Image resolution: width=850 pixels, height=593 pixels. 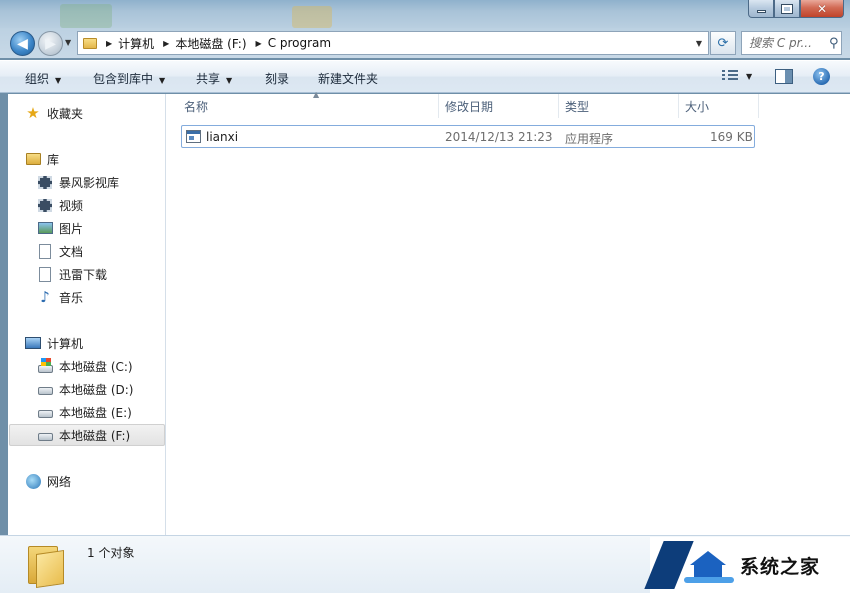 What do you see at coordinates (761, 9) in the screenshot?
I see `minimize-button` at bounding box center [761, 9].